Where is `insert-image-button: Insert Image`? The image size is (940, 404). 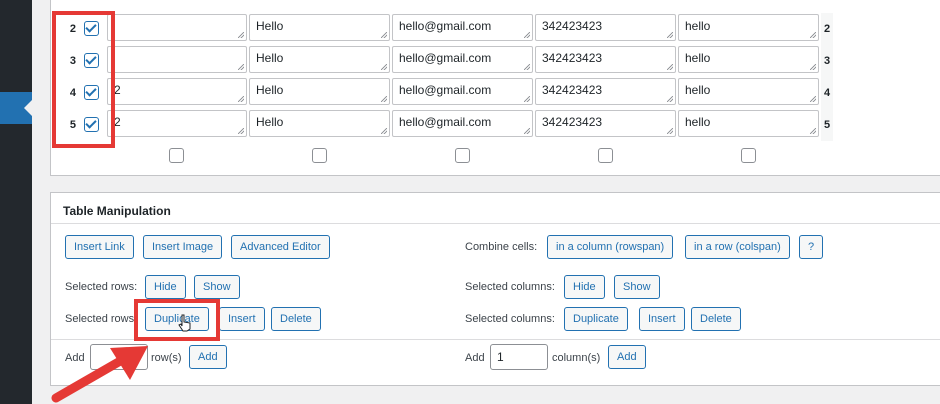
insert-image-button: Insert Image is located at coordinates (183, 247).